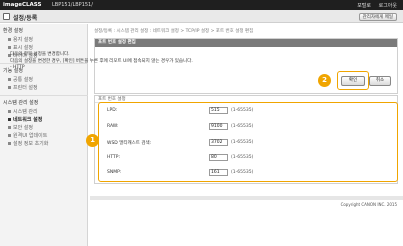 This screenshot has width=403, height=246. I want to click on sidebar-item-printer: 프린터 설정, so click(23, 87).